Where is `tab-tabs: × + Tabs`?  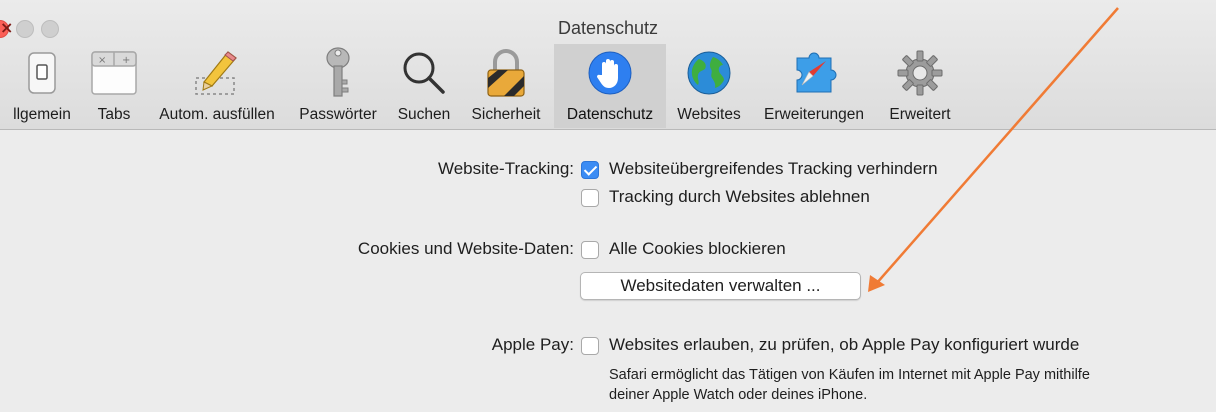
tab-tabs: × + Tabs is located at coordinates (114, 86).